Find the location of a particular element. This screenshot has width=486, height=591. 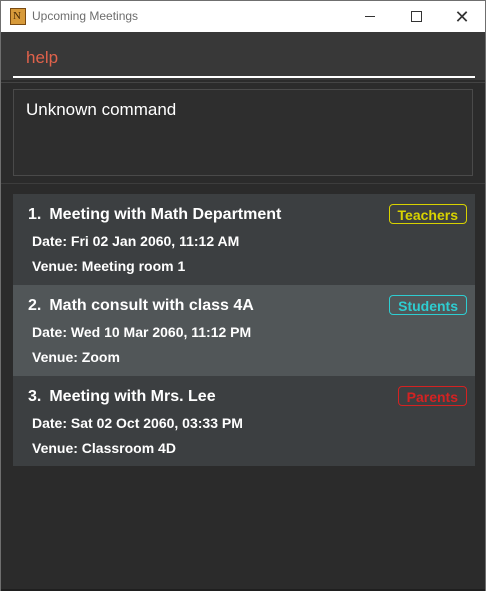

minimize-button is located at coordinates (370, 16).